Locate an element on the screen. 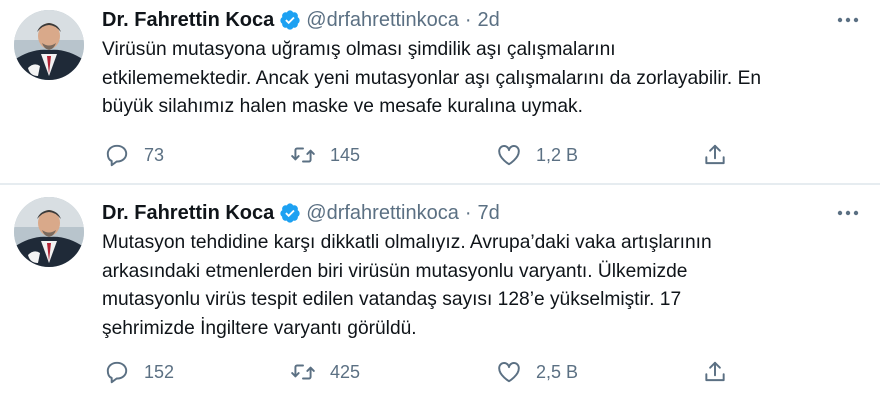  like-count: 2,5 B is located at coordinates (557, 371).